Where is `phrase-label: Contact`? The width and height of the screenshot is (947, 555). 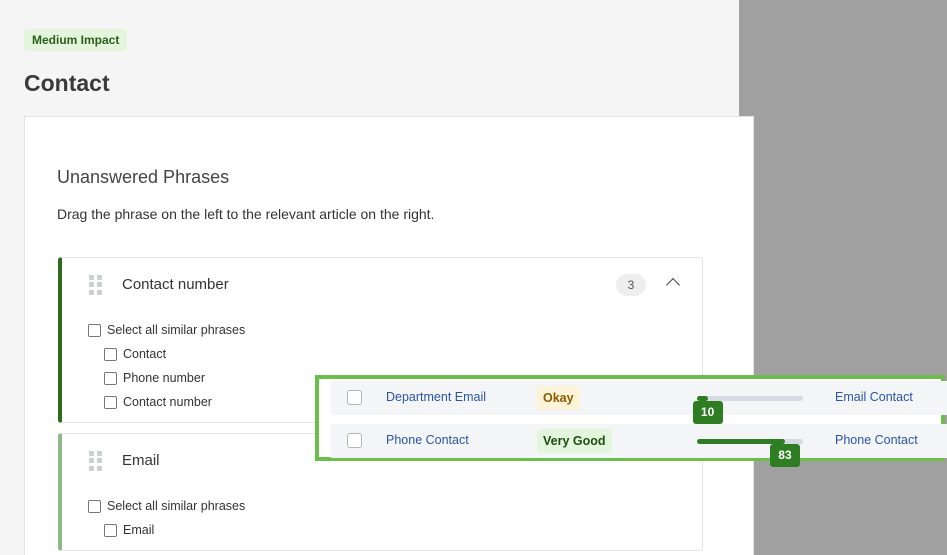 phrase-label: Contact is located at coordinates (145, 354).